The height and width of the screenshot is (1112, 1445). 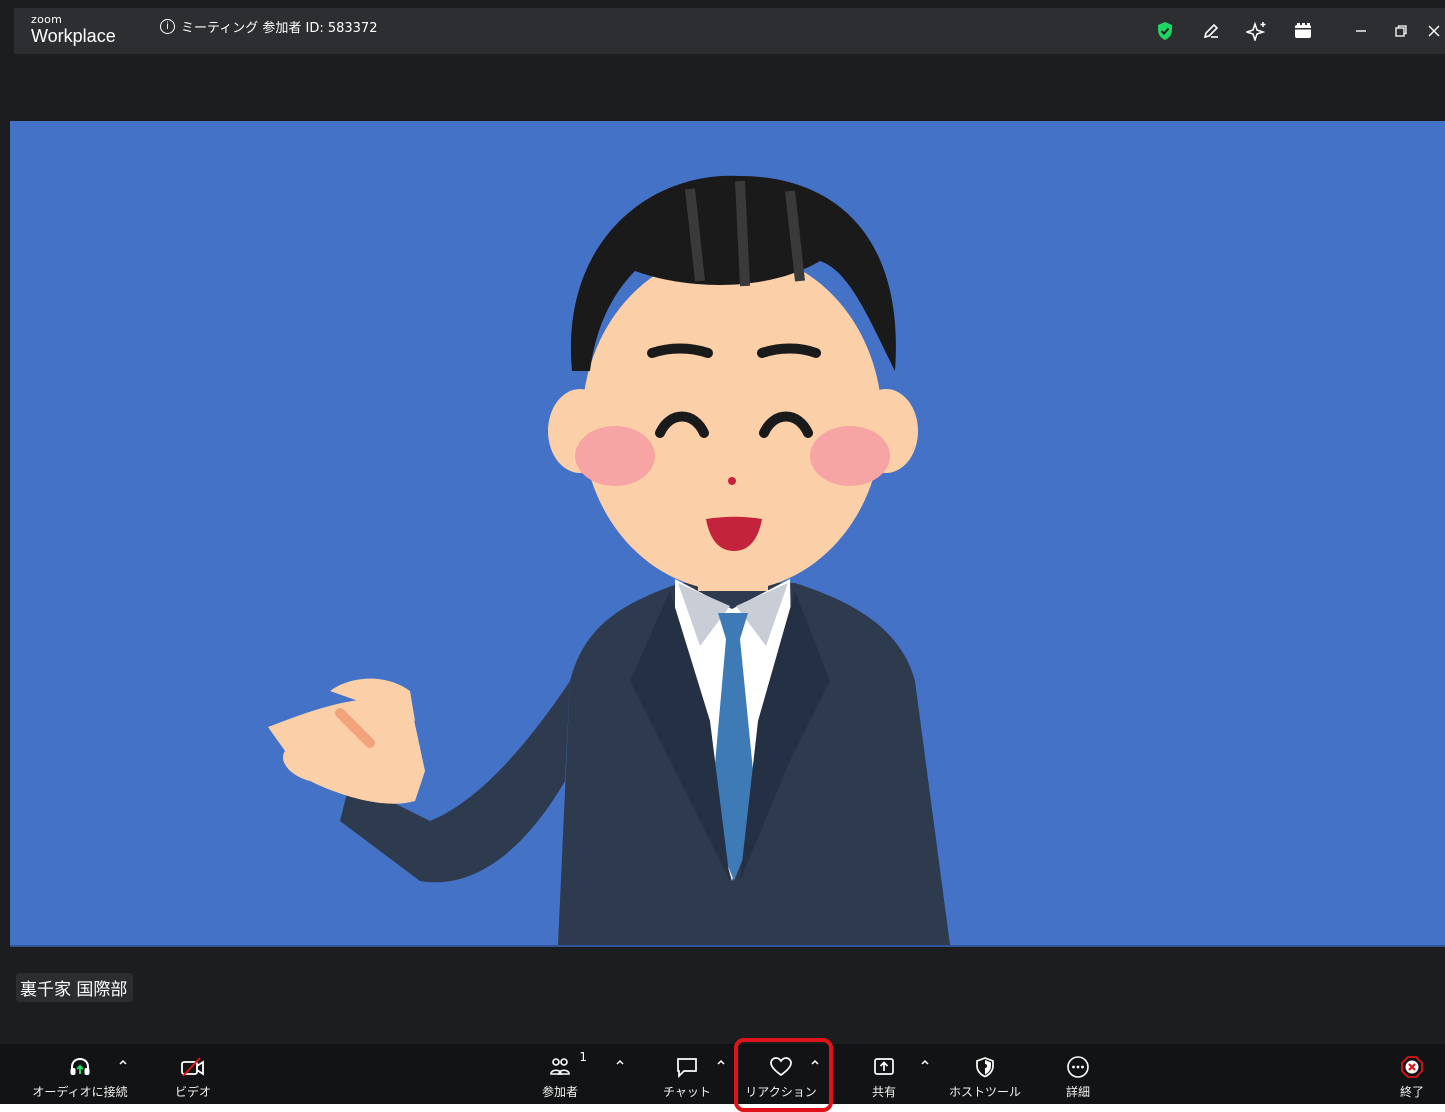 I want to click on video-bottom-bar: 裏千家 国際部, so click(x=722, y=995).